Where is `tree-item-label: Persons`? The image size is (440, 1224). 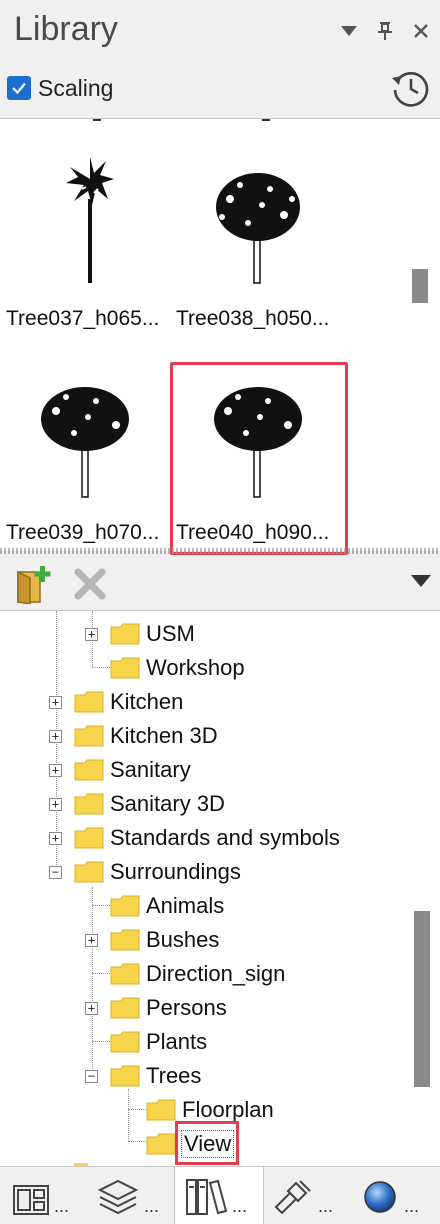
tree-item-label: Persons is located at coordinates (186, 1007).